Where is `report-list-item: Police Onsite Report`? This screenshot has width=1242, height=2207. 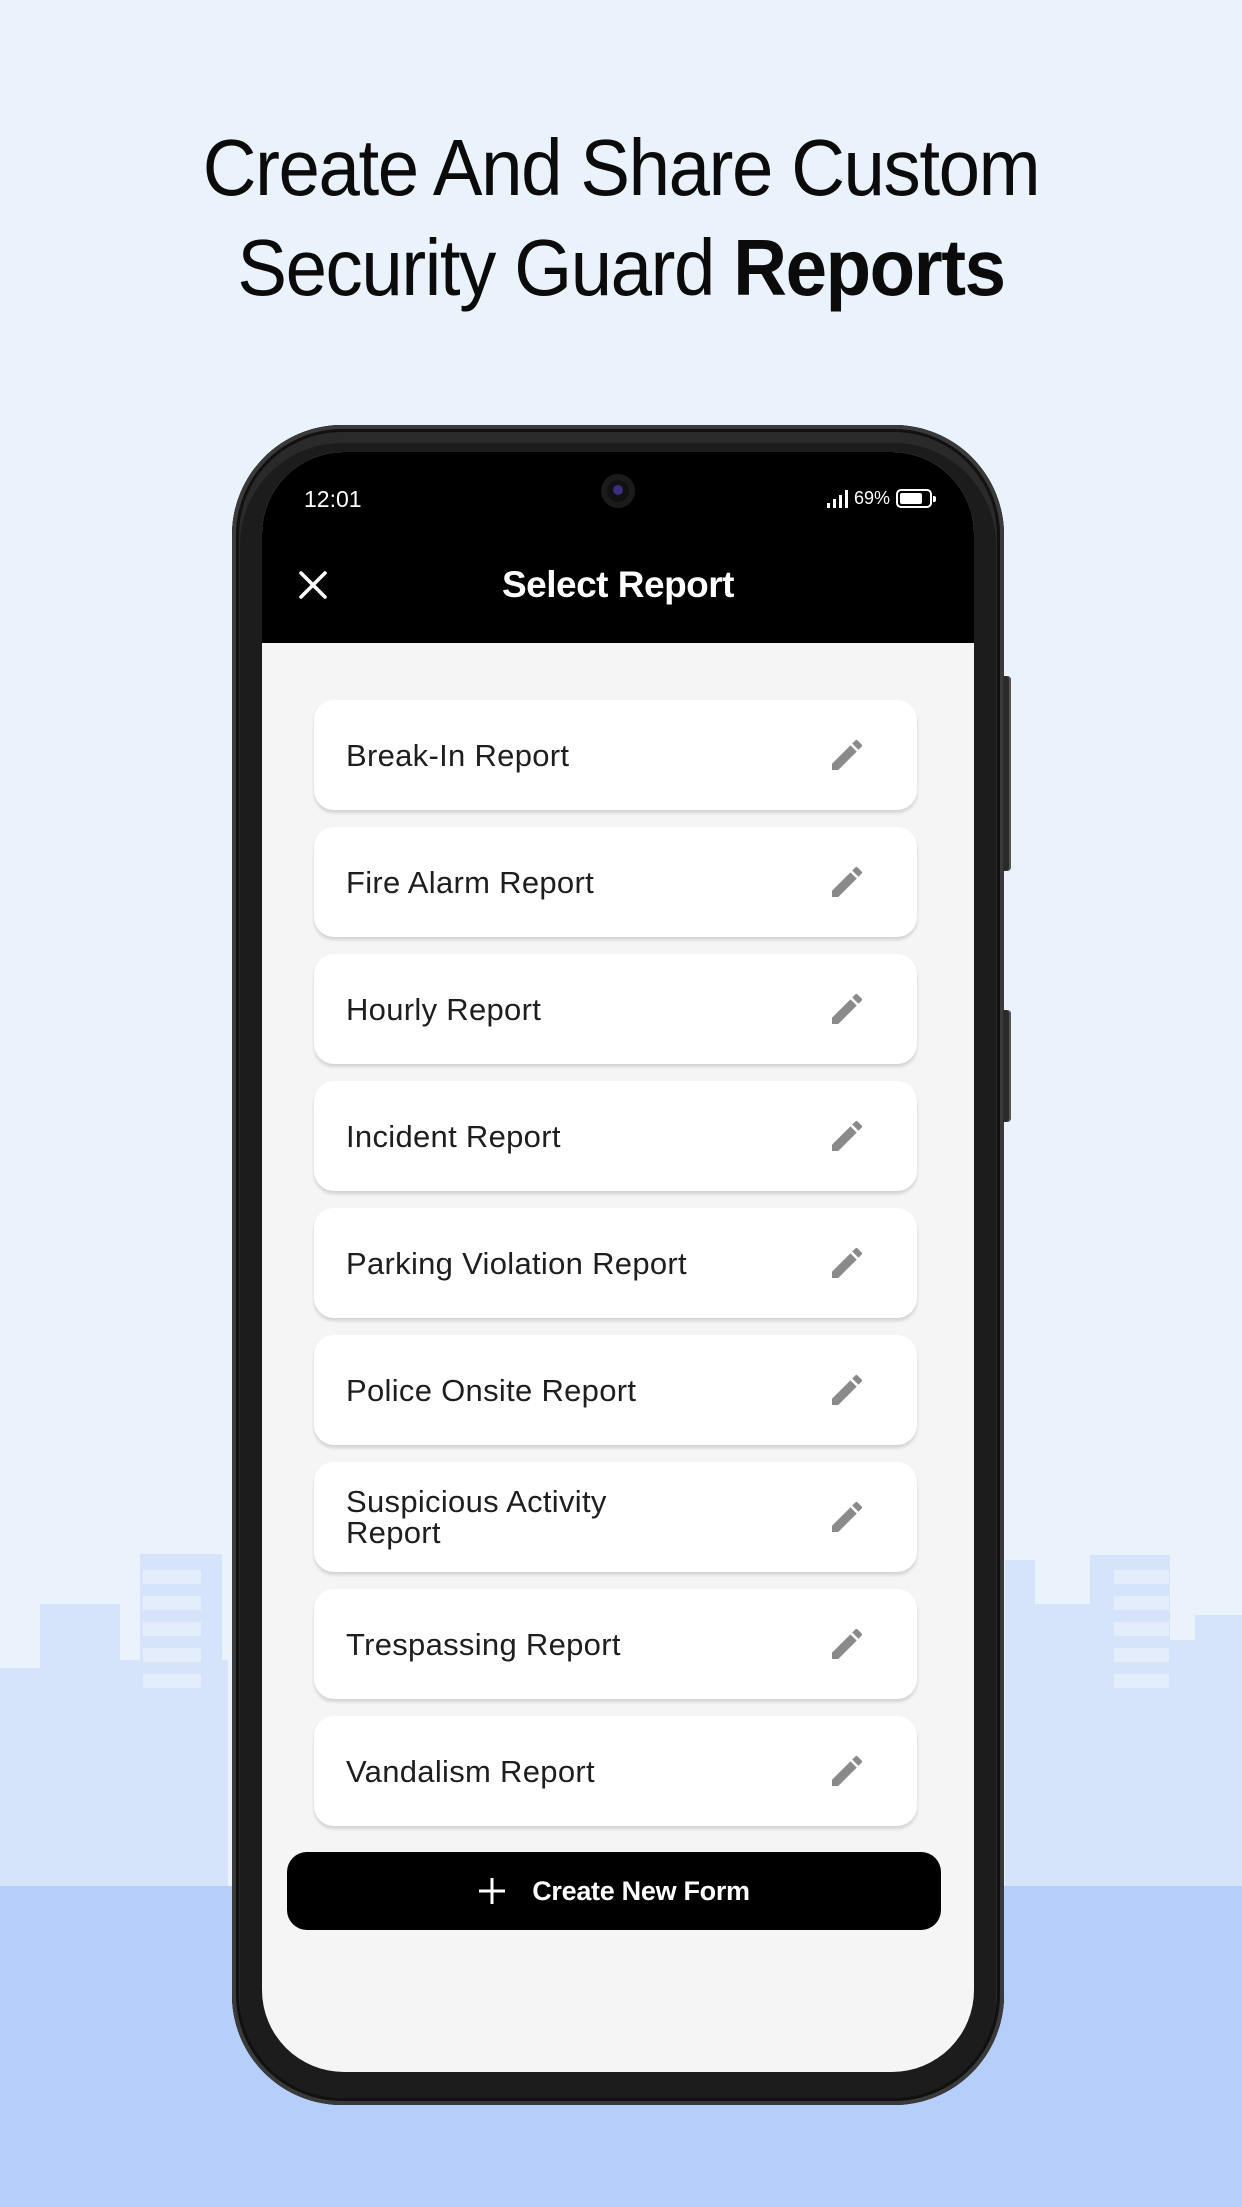
report-list-item: Police Onsite Report is located at coordinates (615, 1390).